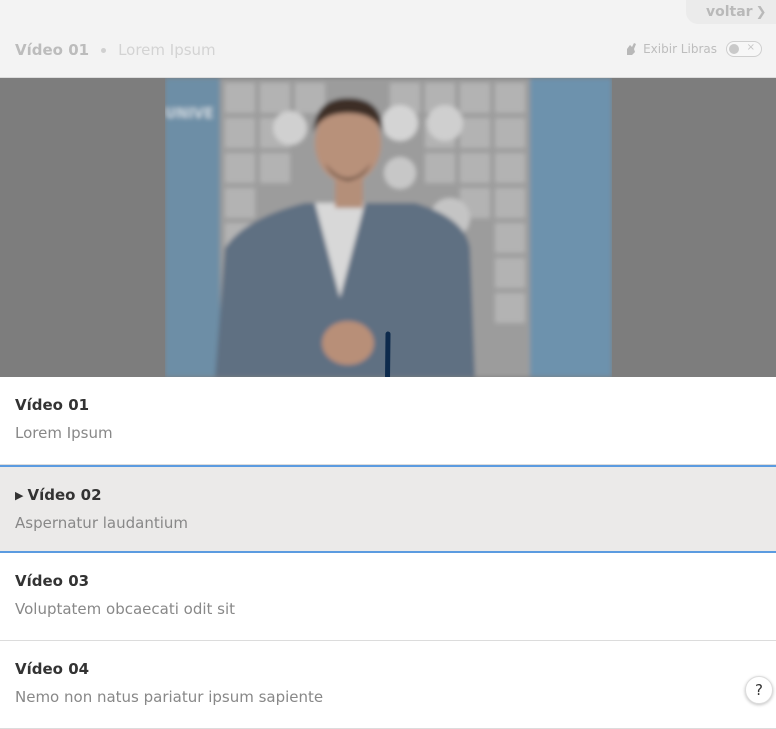 The width and height of the screenshot is (776, 729). I want to click on playlist-item-title-row: ▶ Vídeo 02, so click(58, 495).